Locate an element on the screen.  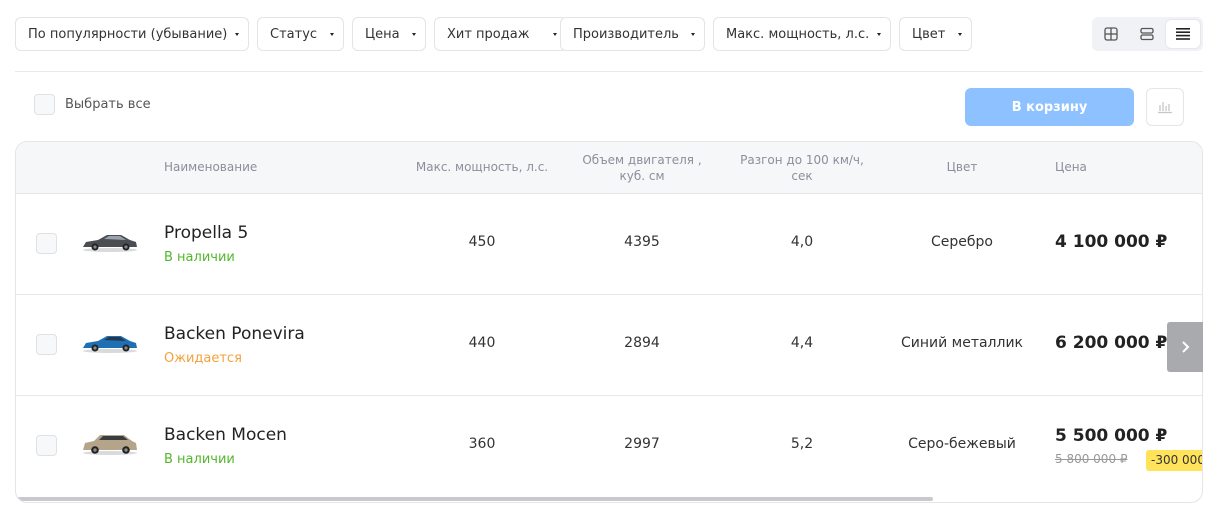
rows-view-icon is located at coordinates (1147, 34).